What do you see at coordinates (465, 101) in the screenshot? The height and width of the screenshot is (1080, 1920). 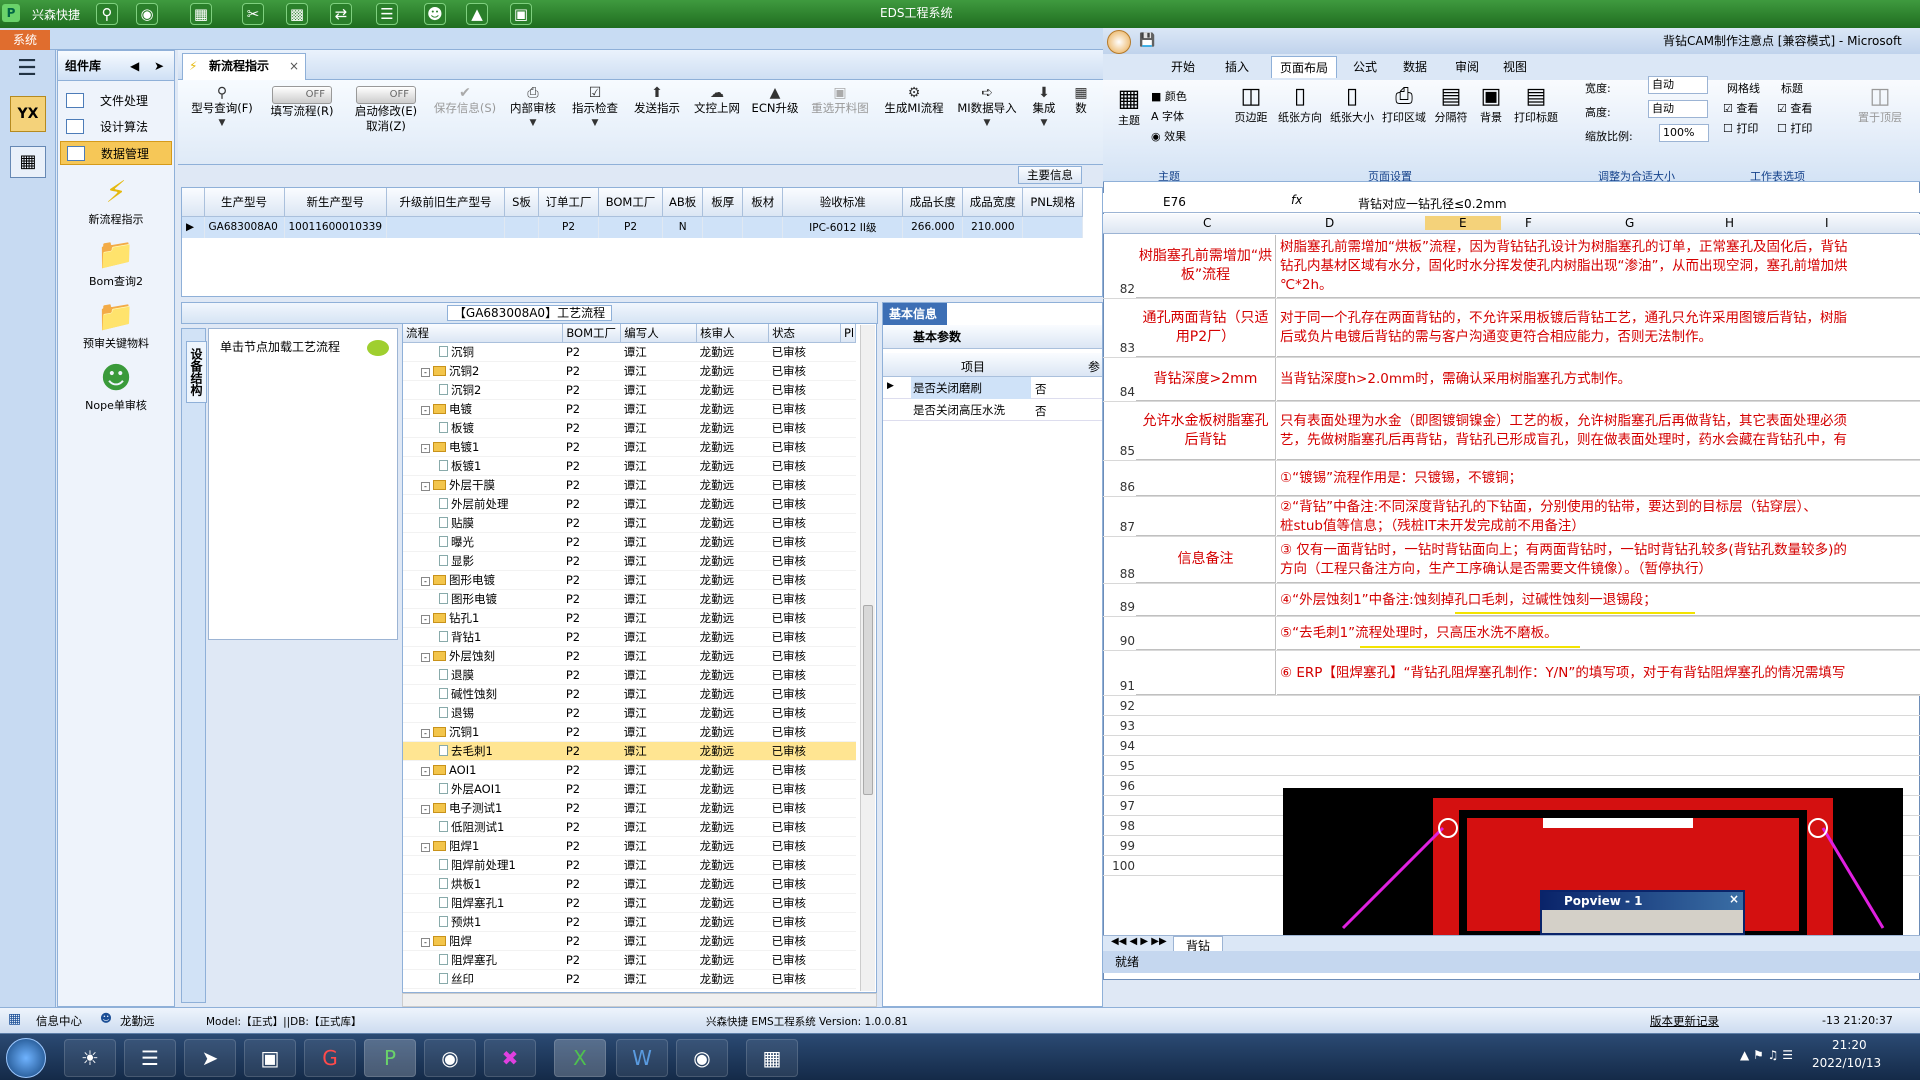 I see `save-info-button: ✔ 保存信息(S)` at bounding box center [465, 101].